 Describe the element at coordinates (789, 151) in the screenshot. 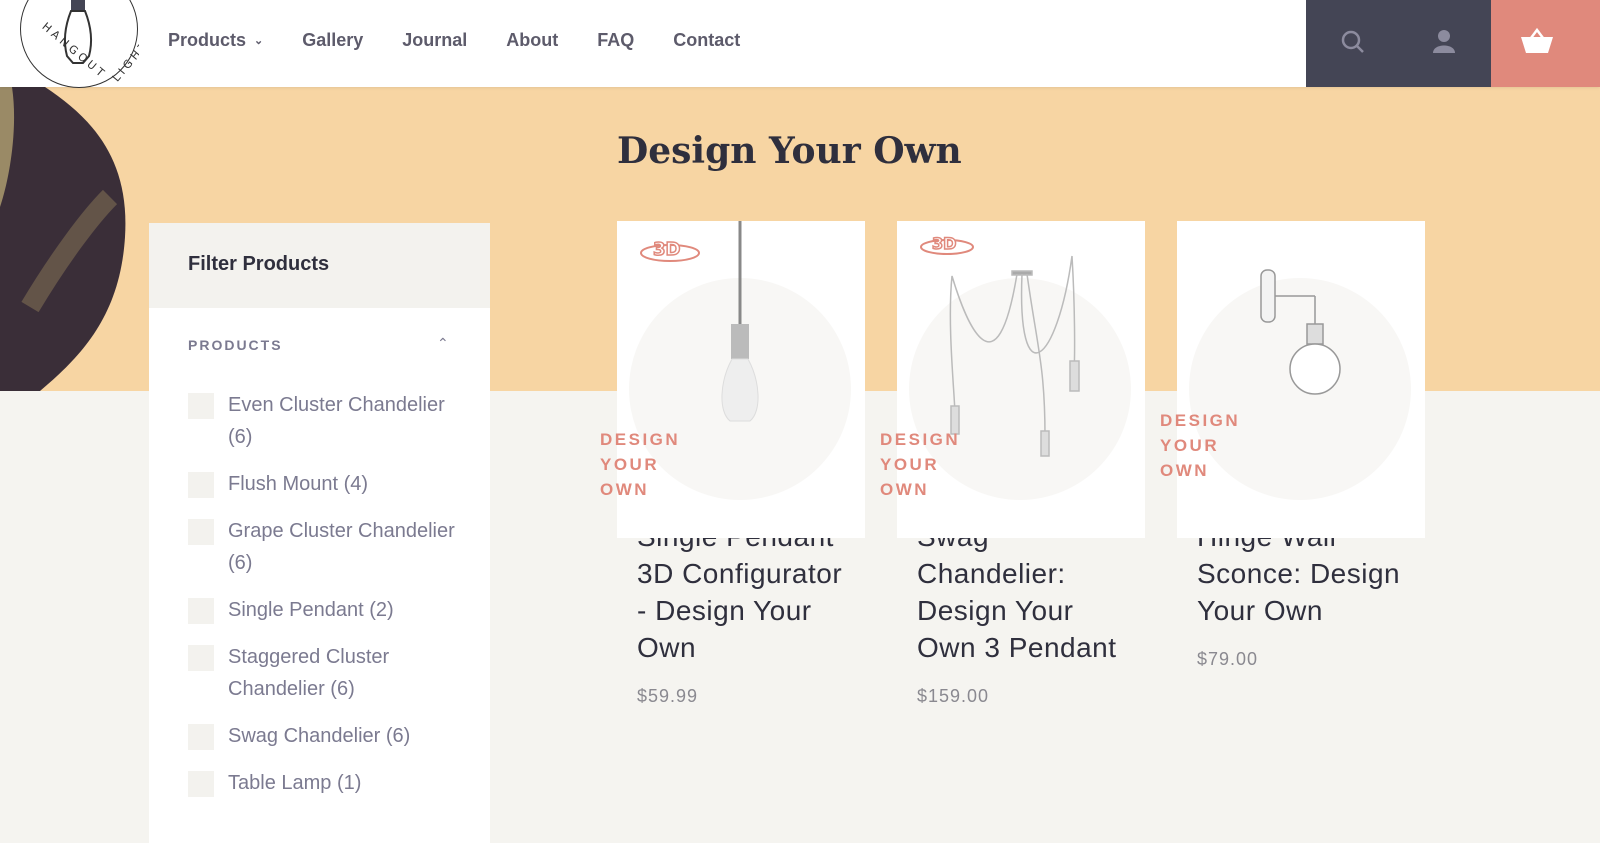

I see `page-title: Design Your Own` at that location.